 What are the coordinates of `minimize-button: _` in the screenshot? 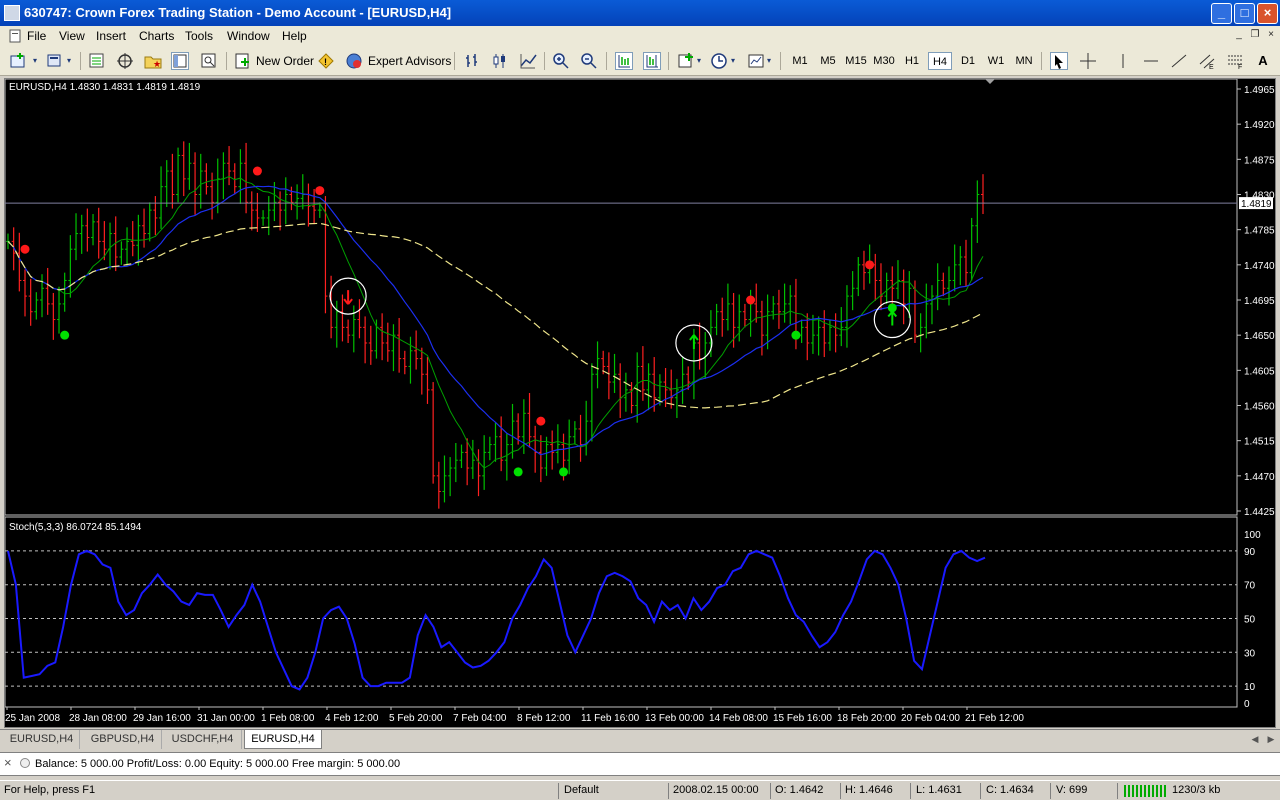 It's located at (1221, 13).